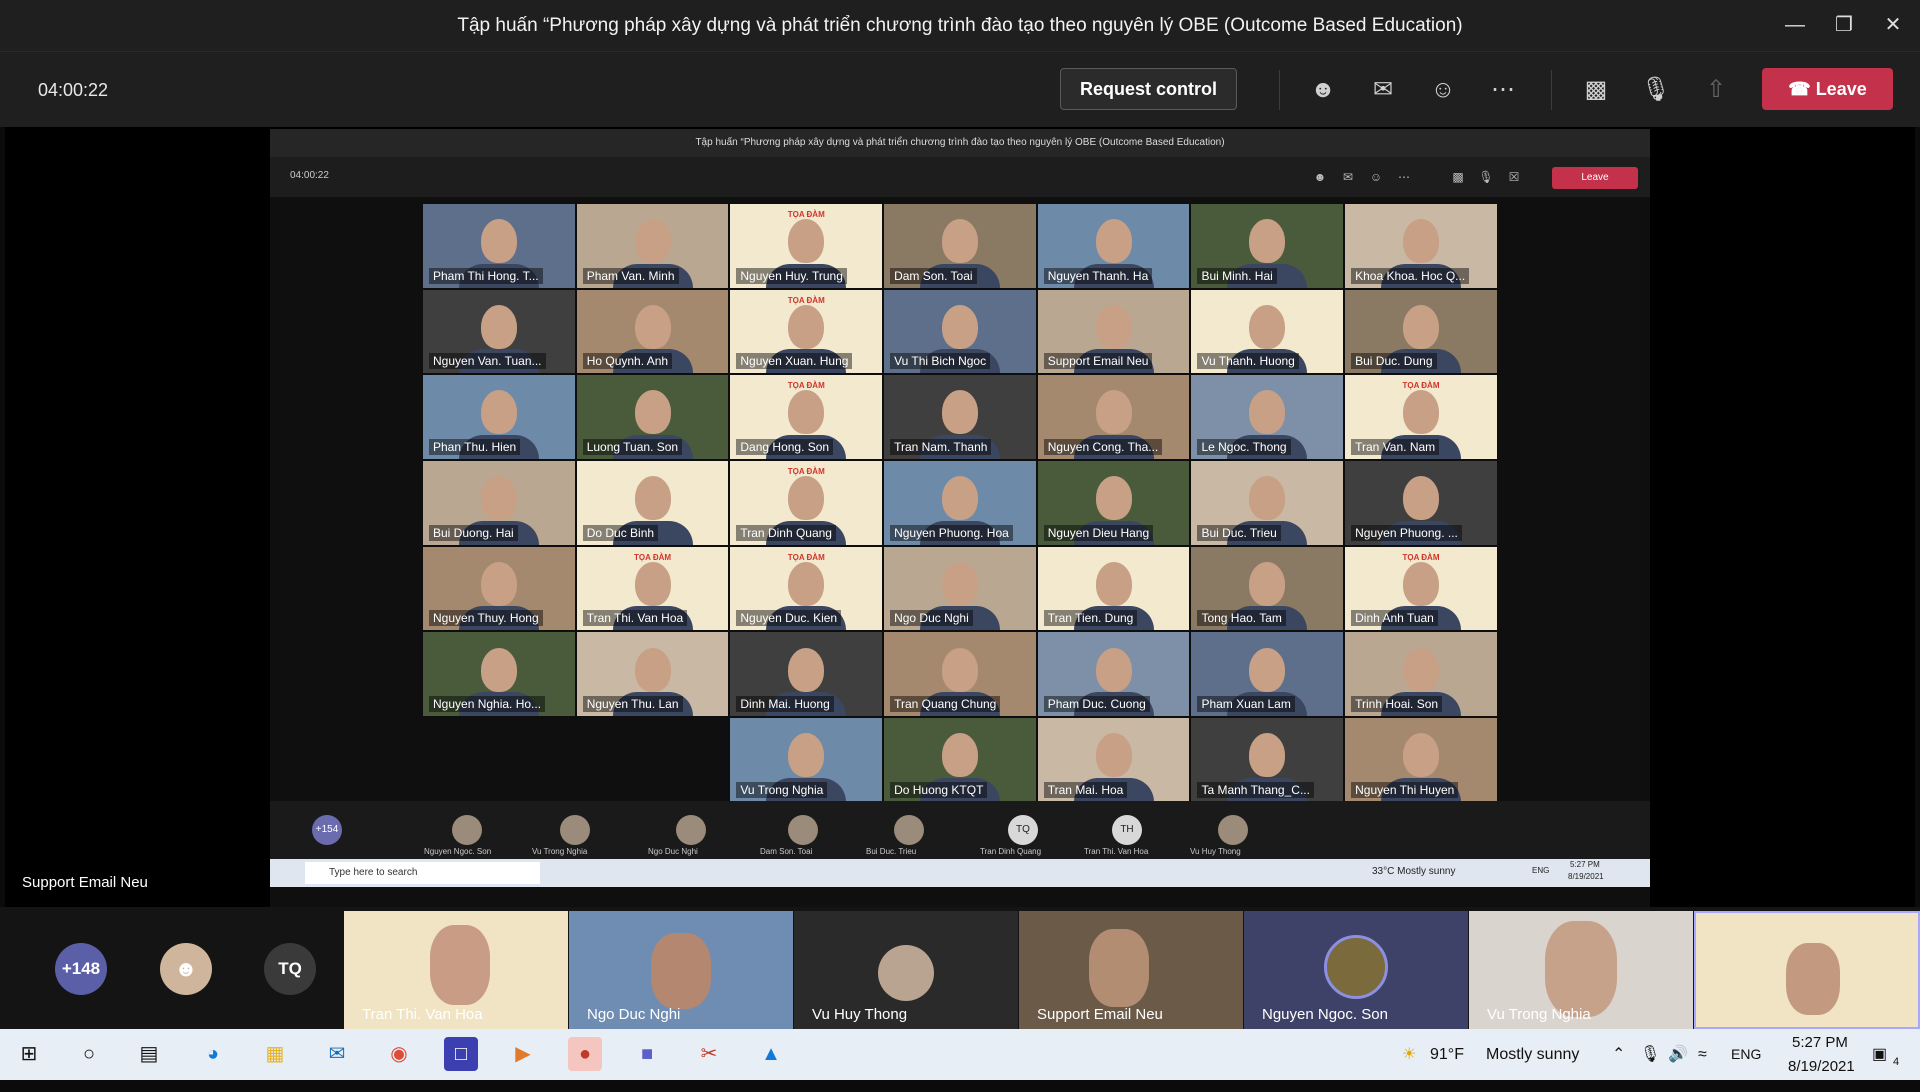 The image size is (1920, 1092). What do you see at coordinates (1827, 89) in the screenshot?
I see `leave-button: ☎ Leave` at bounding box center [1827, 89].